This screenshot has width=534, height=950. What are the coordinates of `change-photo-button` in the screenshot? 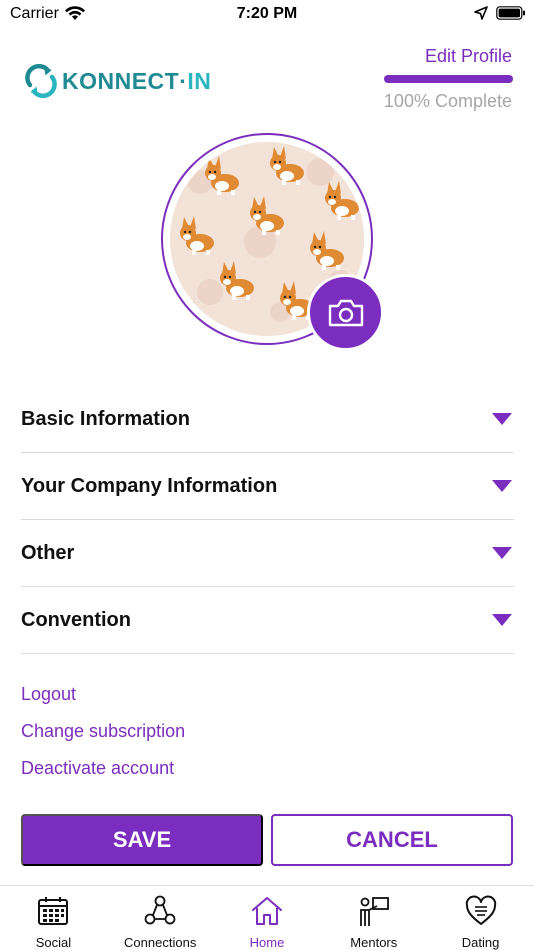 It's located at (345, 312).